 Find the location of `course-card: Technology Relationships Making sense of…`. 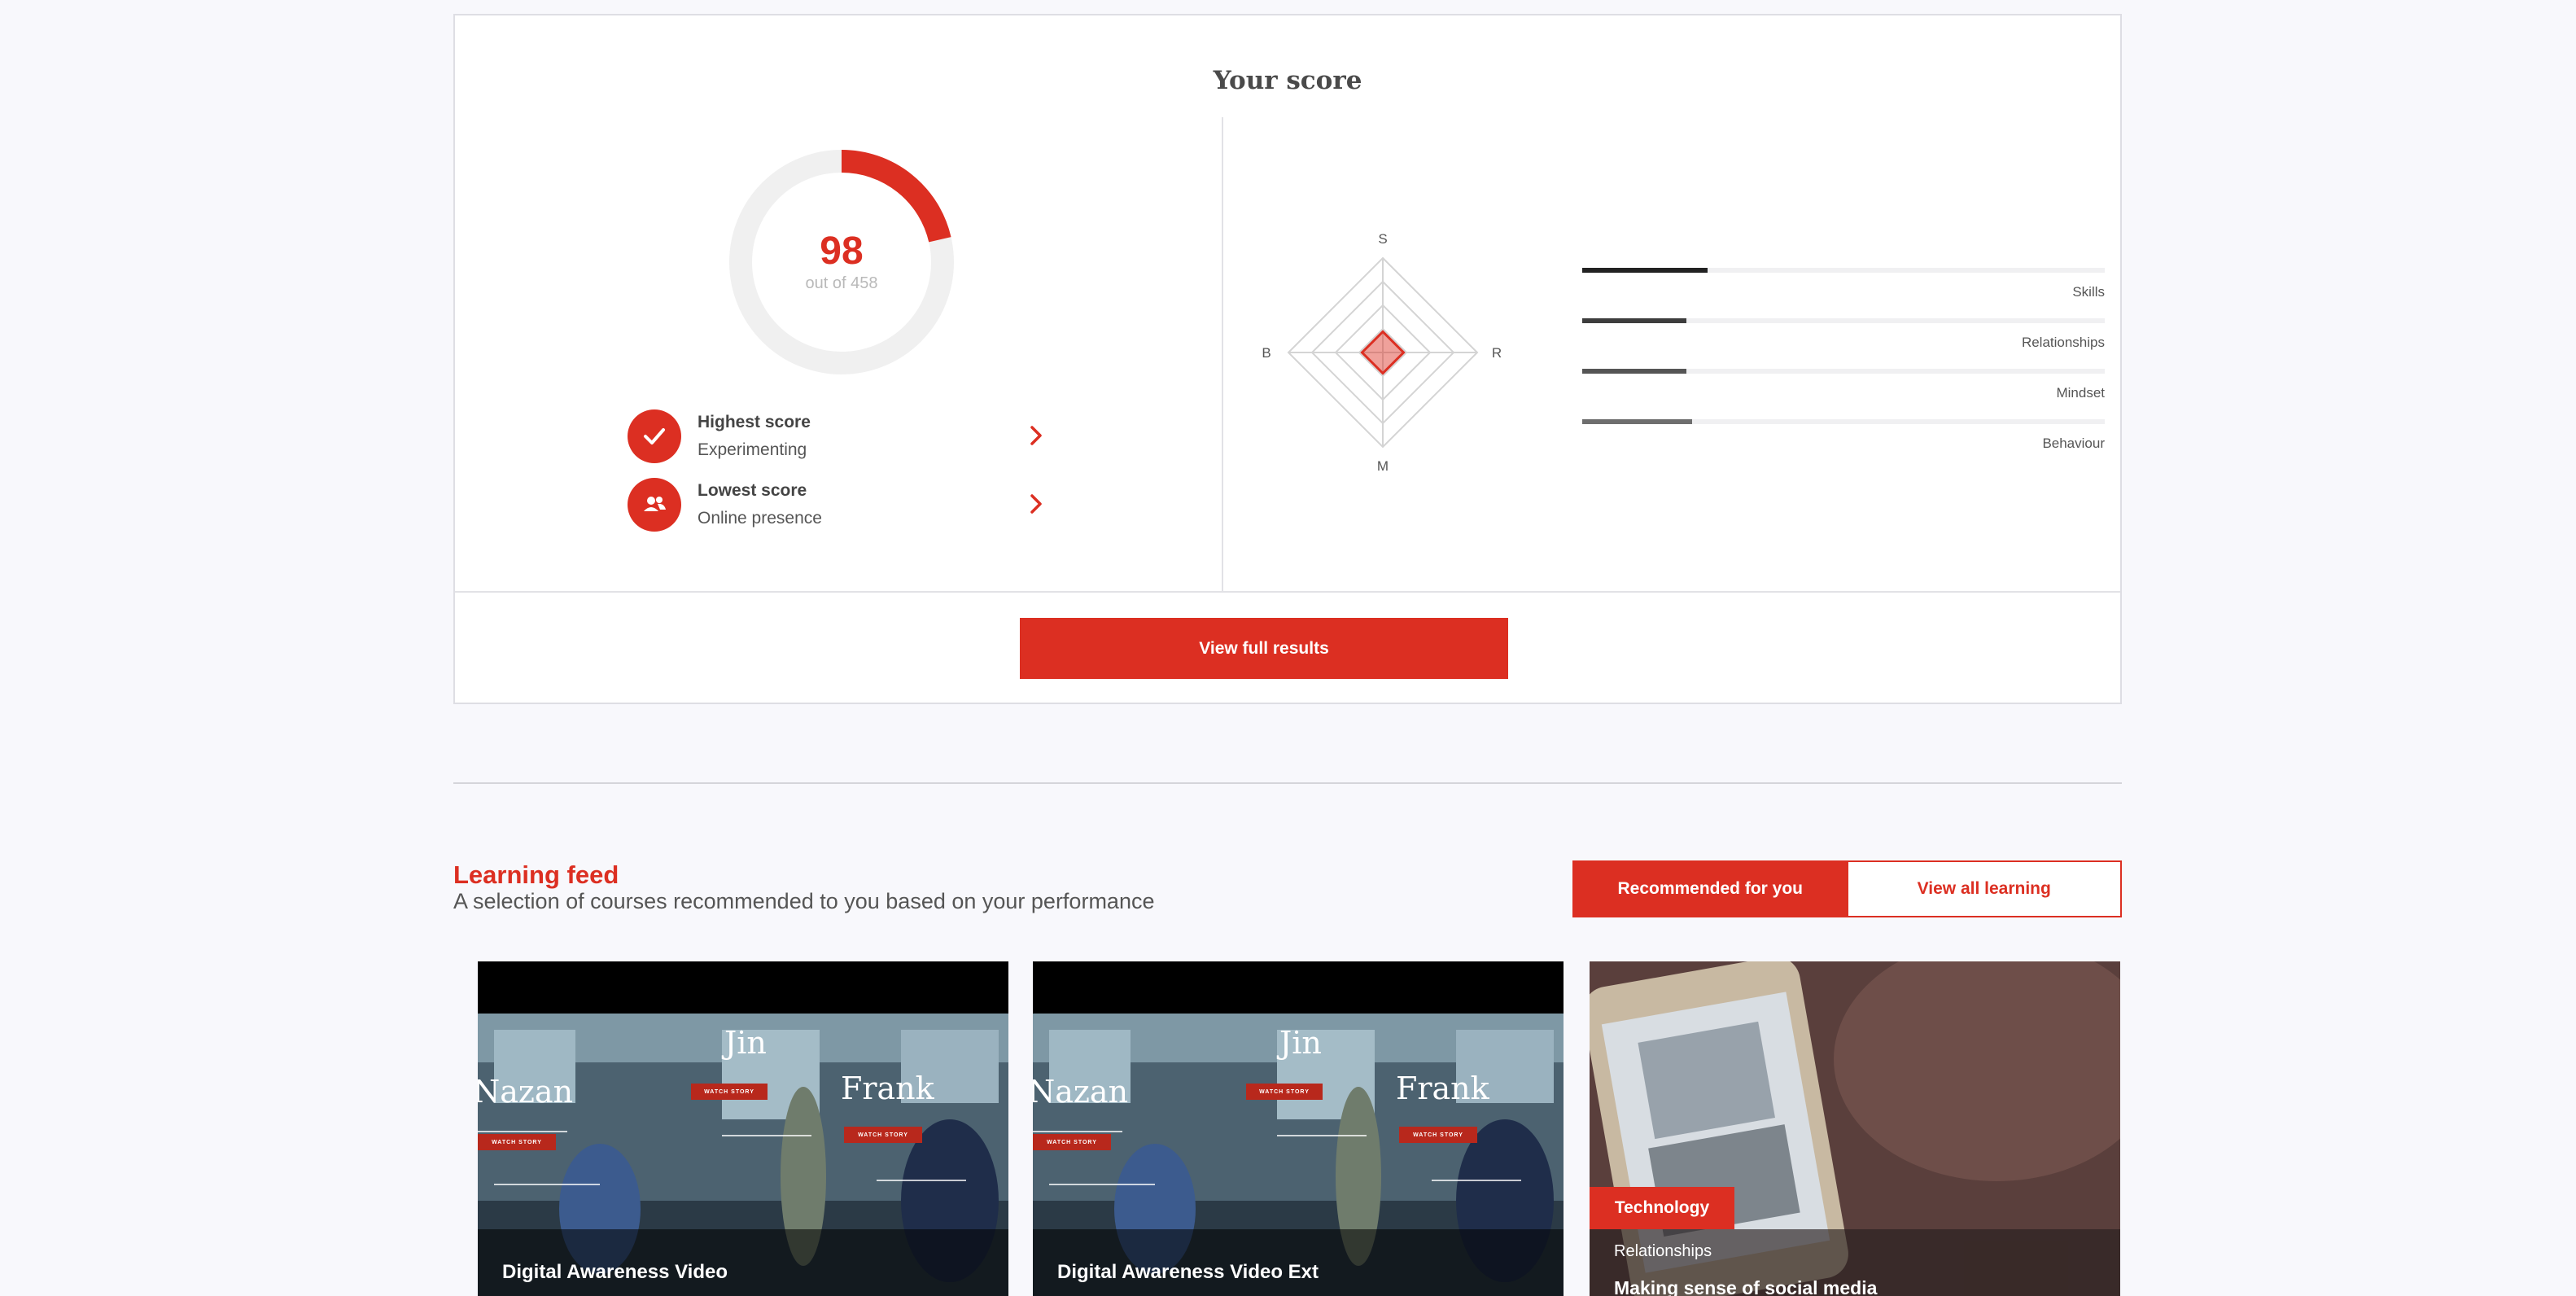

course-card: Technology Relationships Making sense of… is located at coordinates (1855, 1128).